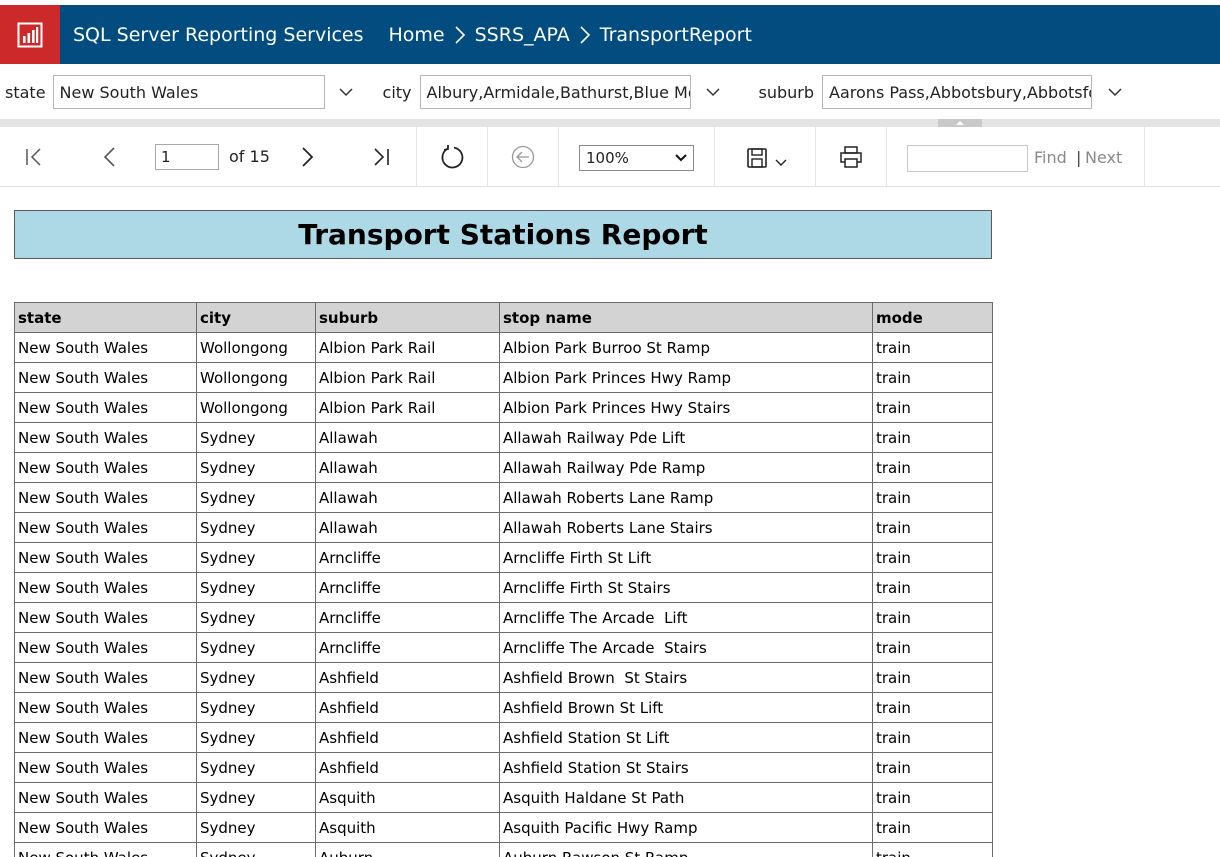  Describe the element at coordinates (1103, 157) in the screenshot. I see `find-next-button: Next` at that location.